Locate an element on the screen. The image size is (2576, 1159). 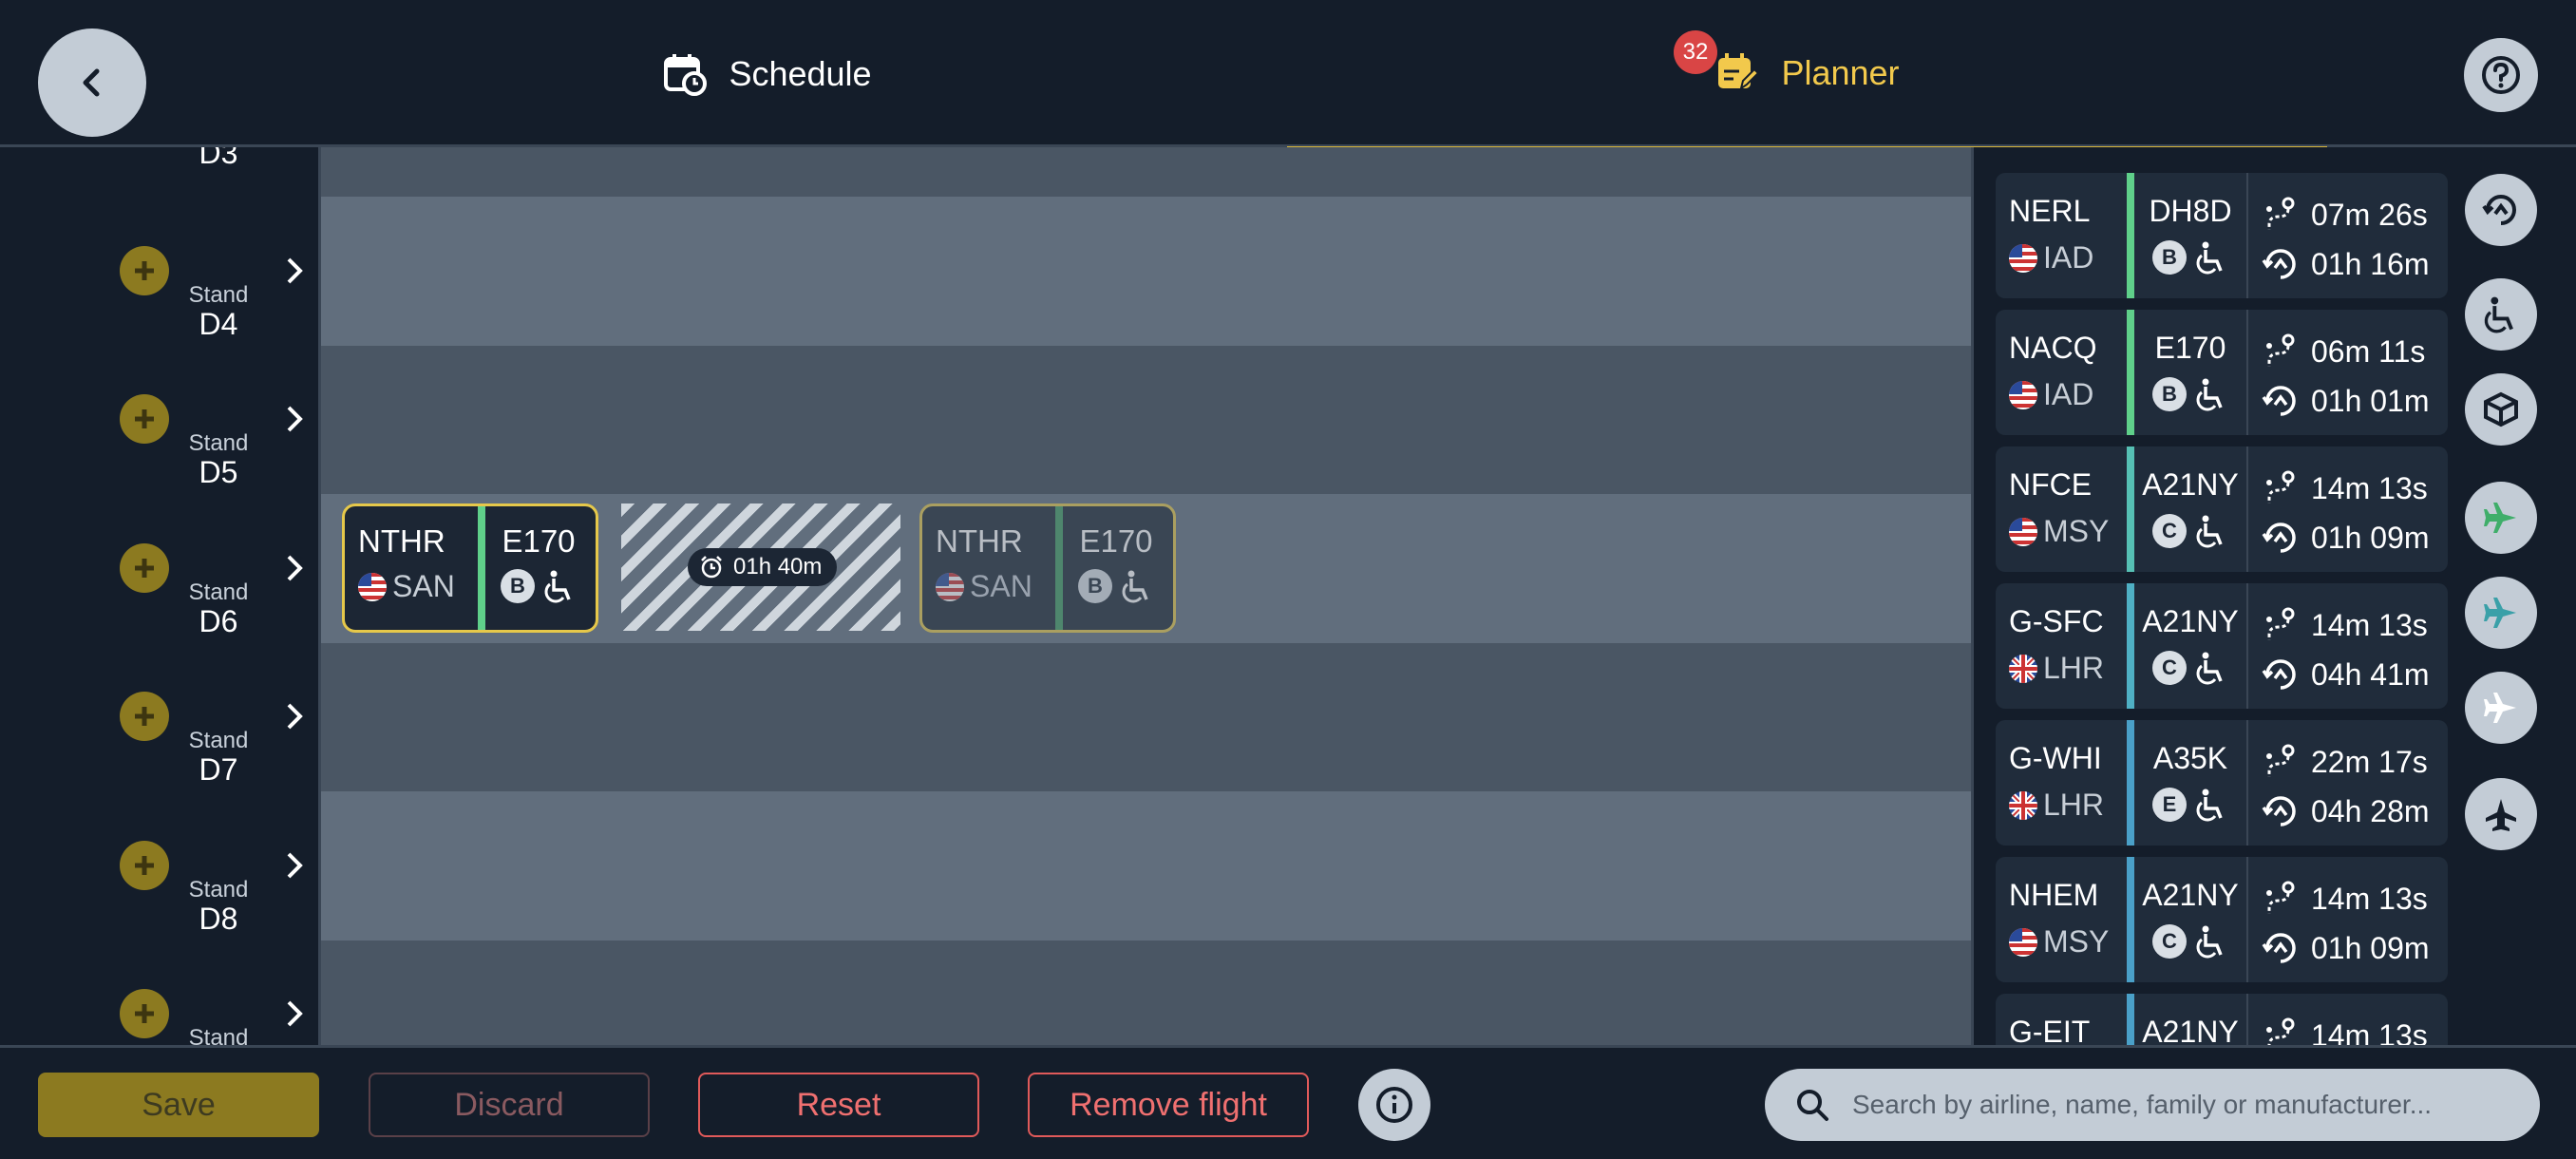
flight-airport: SAN is located at coordinates (1001, 586).